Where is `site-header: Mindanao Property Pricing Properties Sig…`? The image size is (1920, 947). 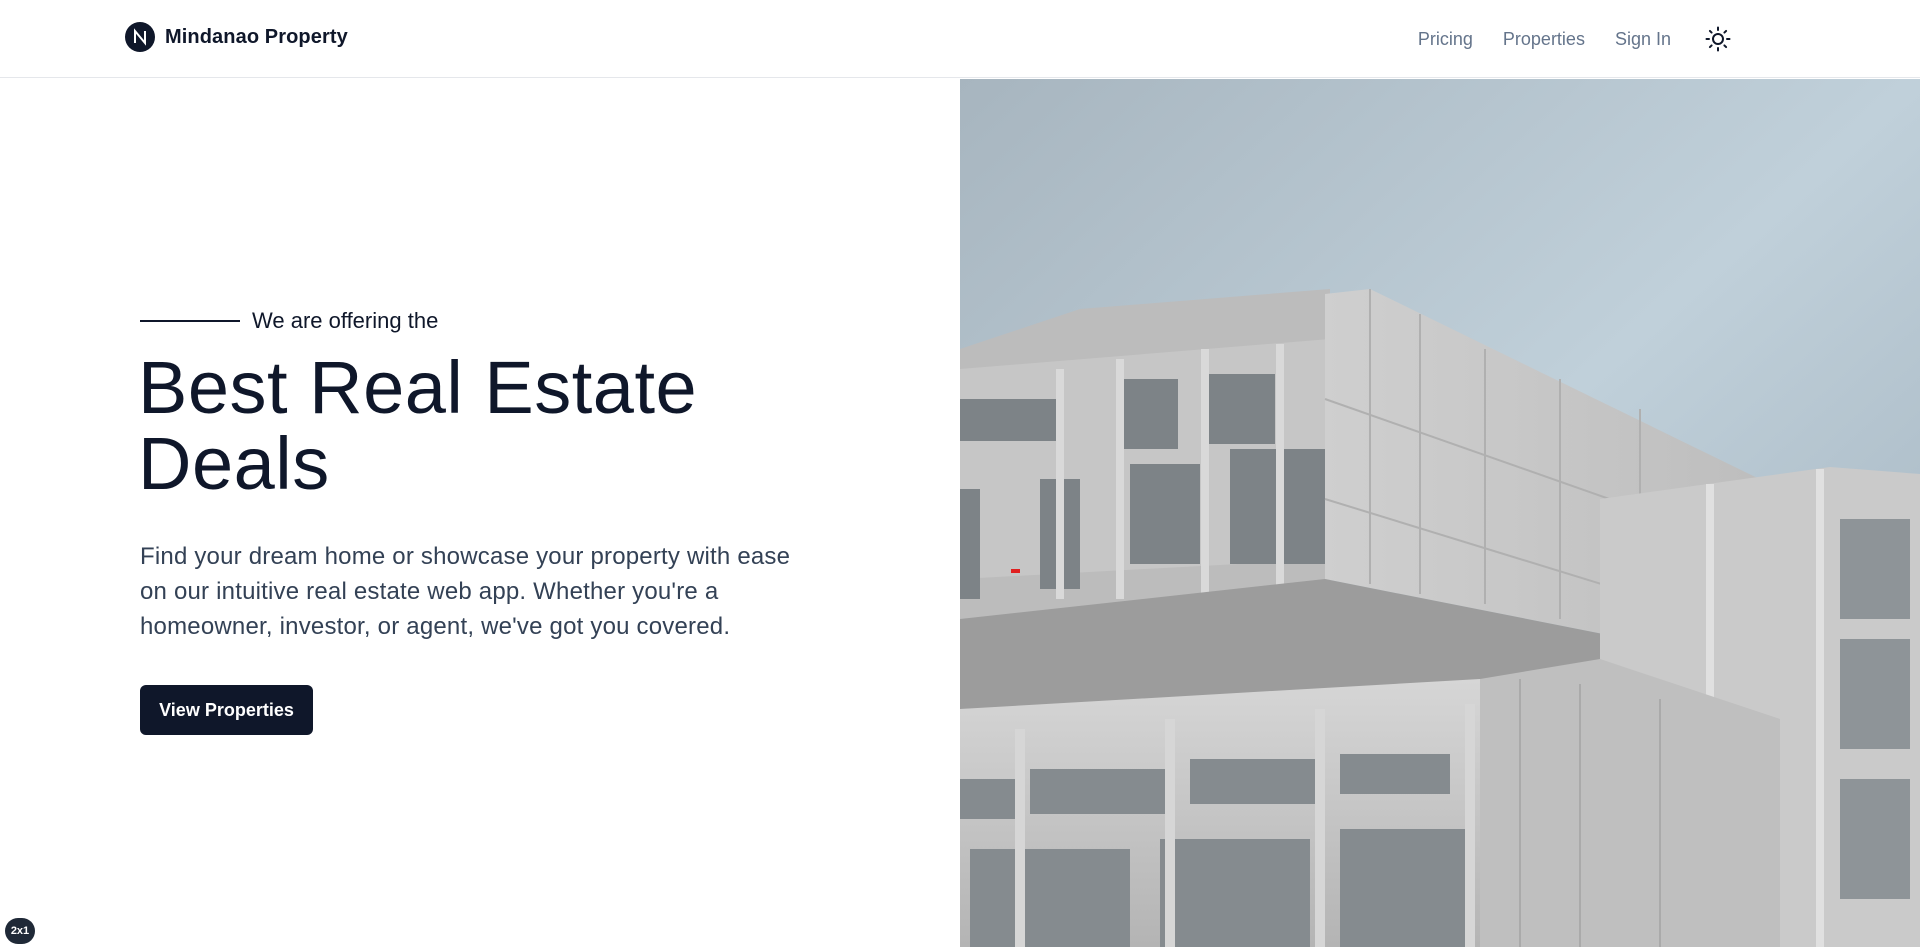
site-header: Mindanao Property Pricing Properties Sig… is located at coordinates (960, 39).